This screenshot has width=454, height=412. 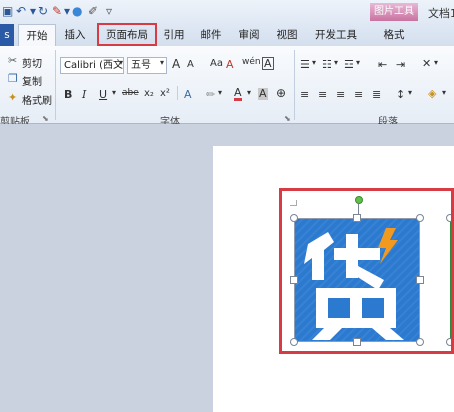 What do you see at coordinates (174, 35) in the screenshot?
I see `tab-references: 引用` at bounding box center [174, 35].